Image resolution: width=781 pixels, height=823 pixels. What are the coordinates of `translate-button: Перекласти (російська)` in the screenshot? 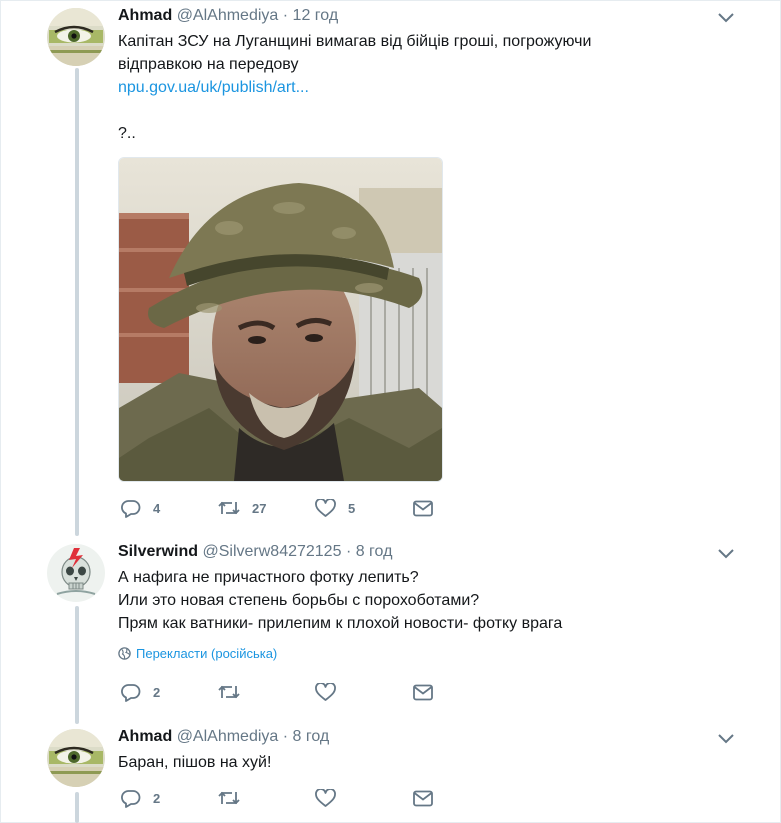 It's located at (197, 653).